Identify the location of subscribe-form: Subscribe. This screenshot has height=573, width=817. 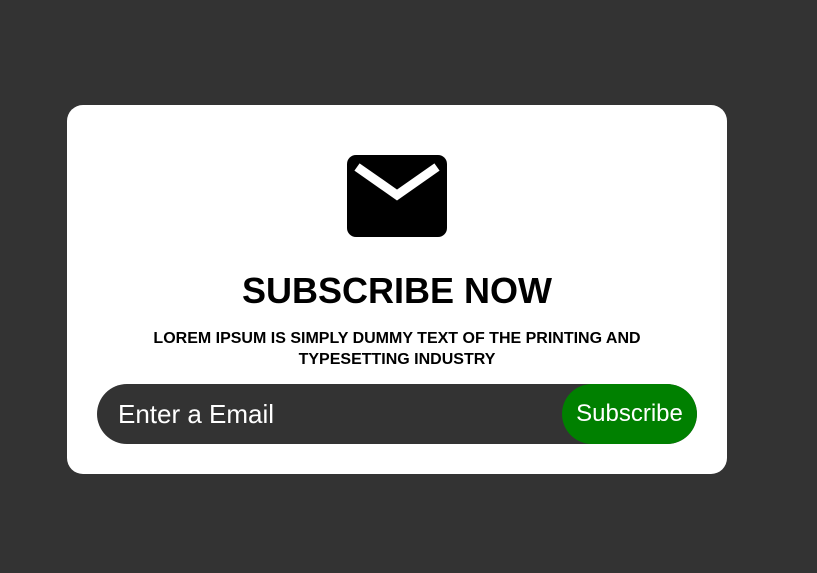
(397, 414).